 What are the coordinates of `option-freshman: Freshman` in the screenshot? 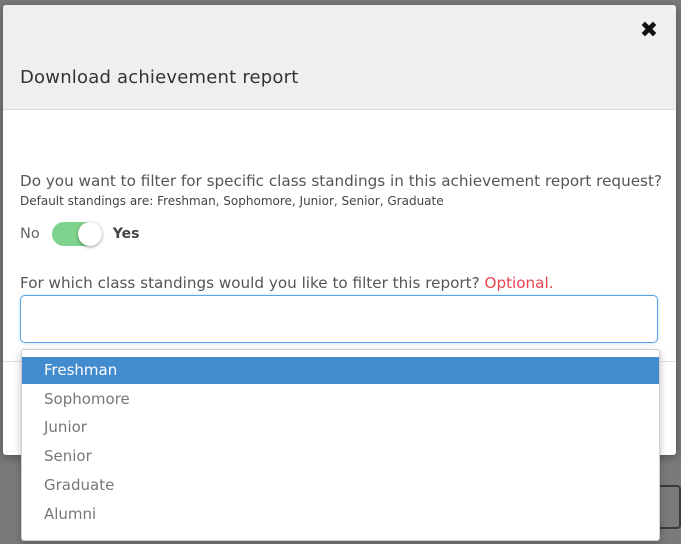 It's located at (340, 370).